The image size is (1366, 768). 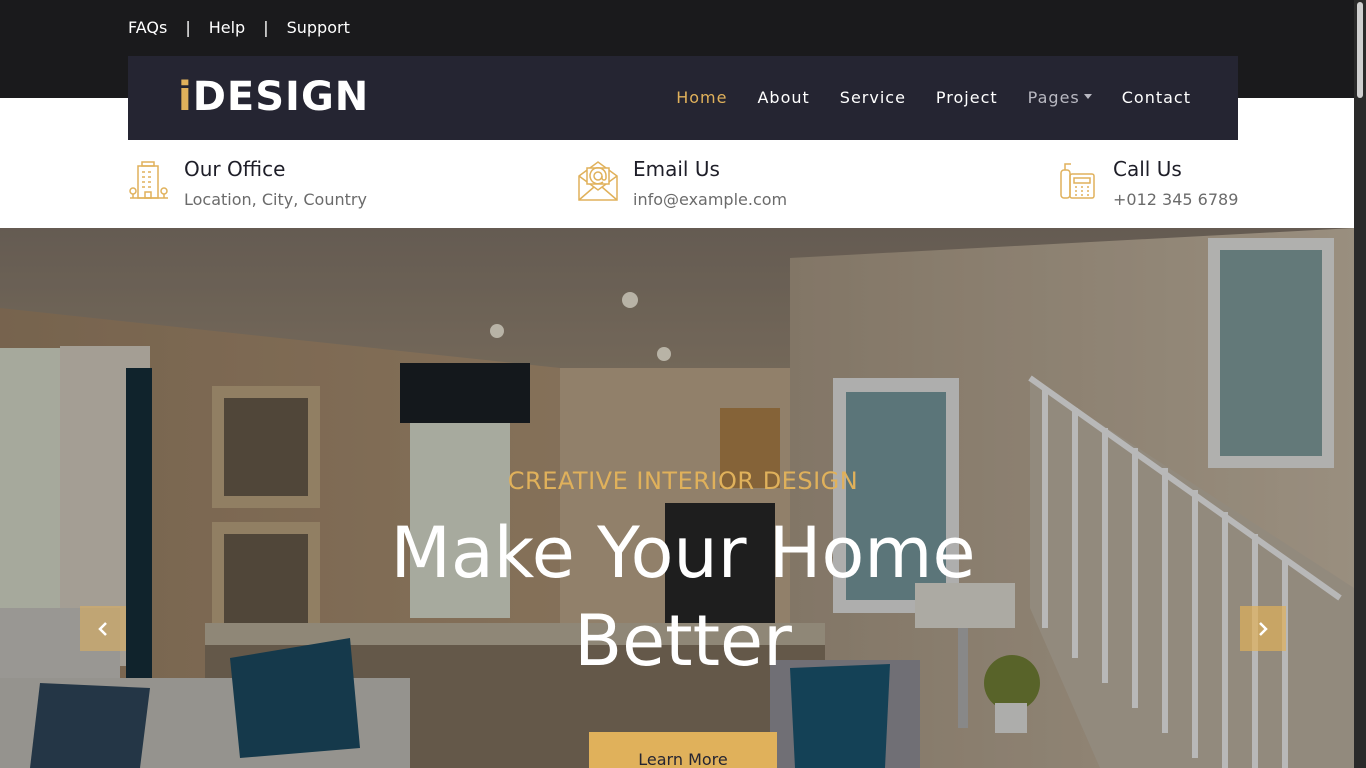 I want to click on call-text: +012 345 6789, so click(x=1175, y=199).